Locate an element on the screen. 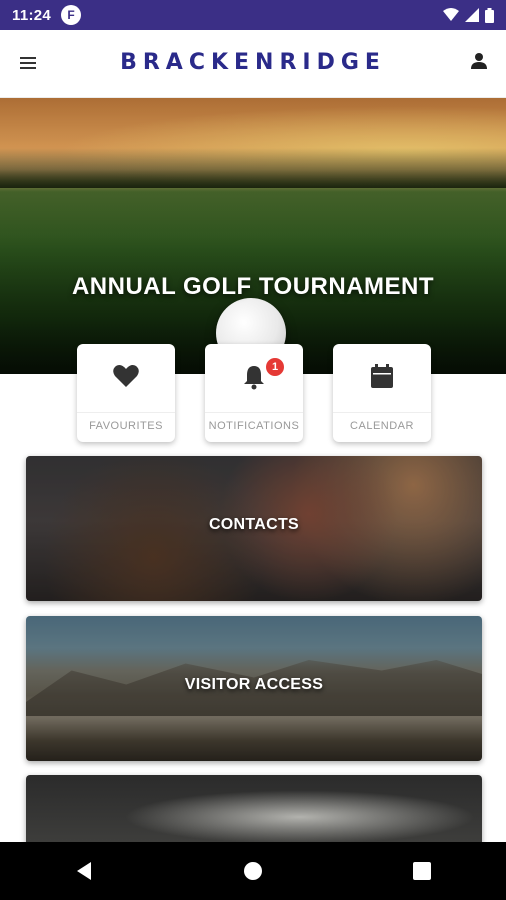 Image resolution: width=506 pixels, height=900 pixels. notification-badge: 1 is located at coordinates (275, 367).